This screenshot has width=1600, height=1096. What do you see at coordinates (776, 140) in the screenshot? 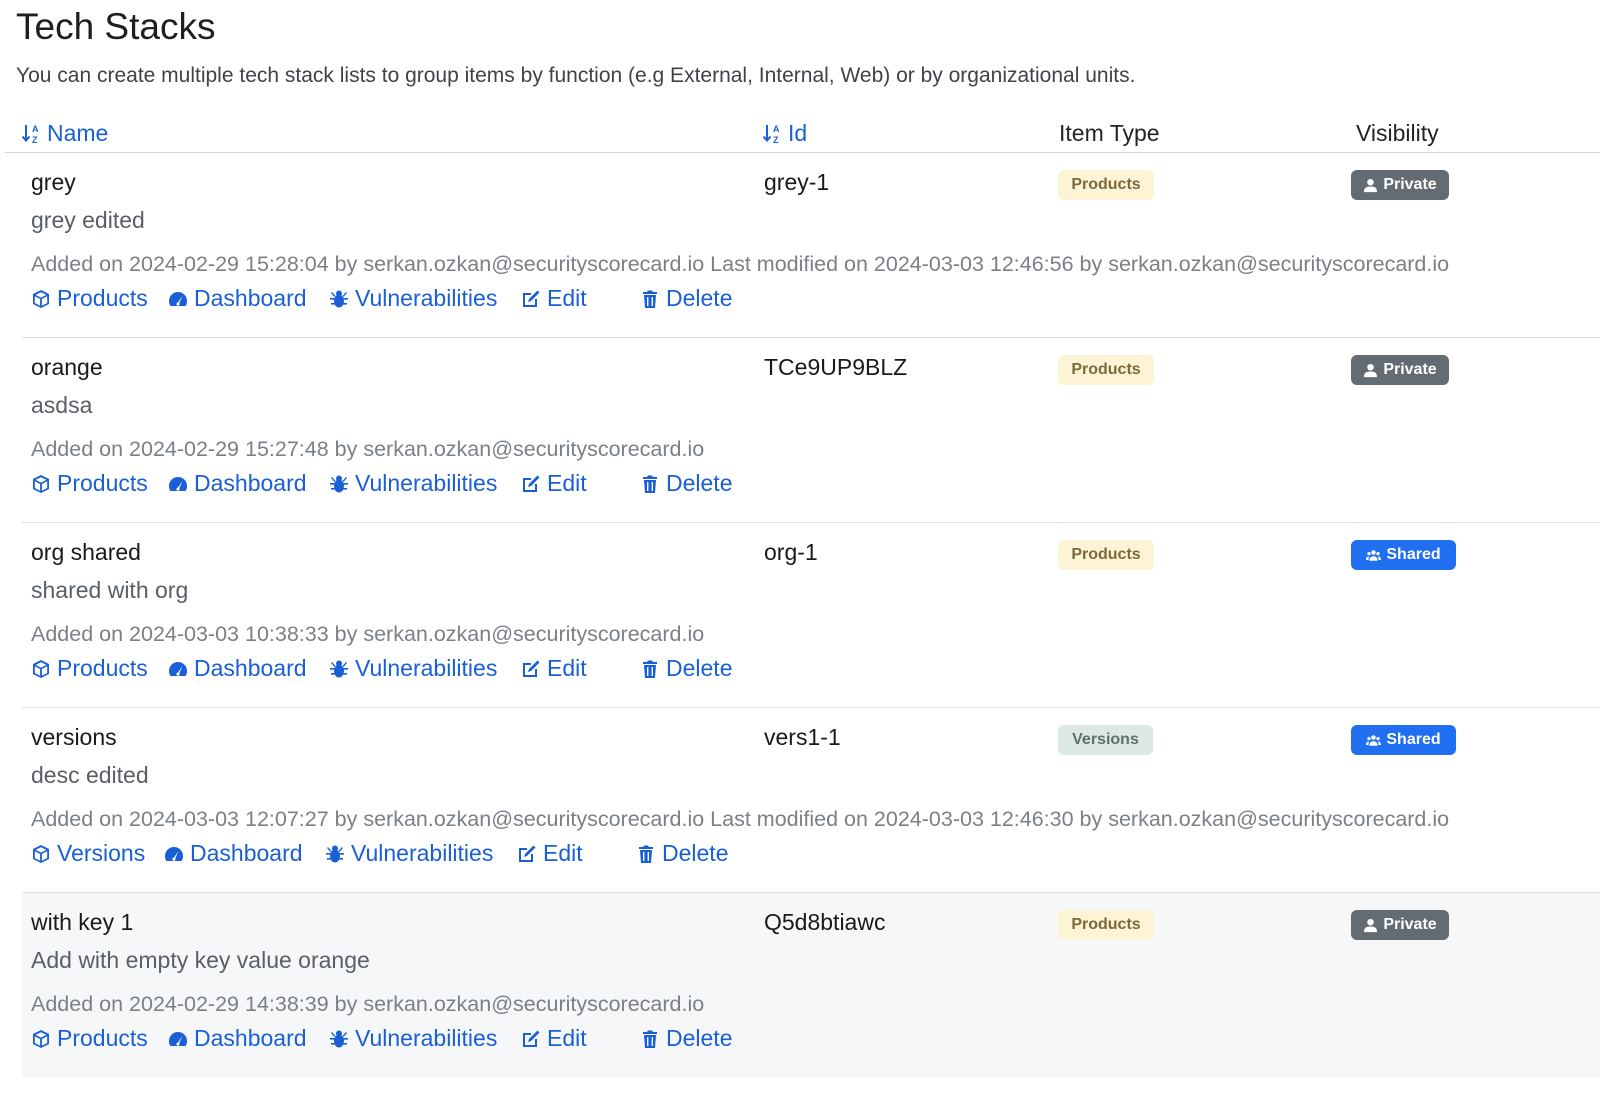
I see `svg-text: Z` at bounding box center [776, 140].